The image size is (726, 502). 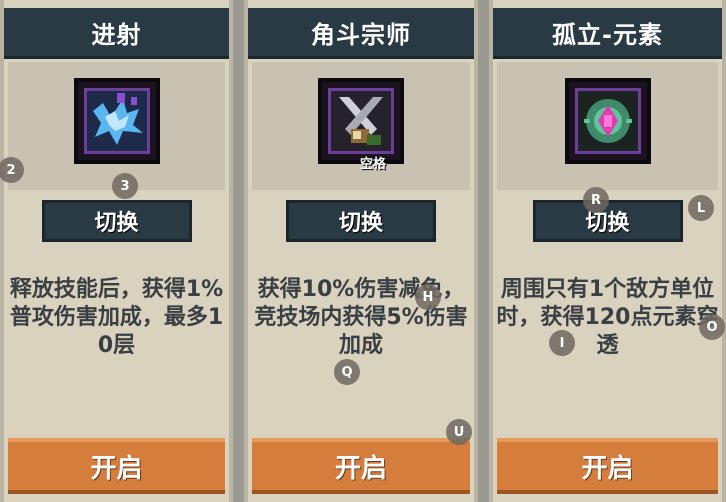 I want to click on hint-badge: U, so click(x=459, y=432).